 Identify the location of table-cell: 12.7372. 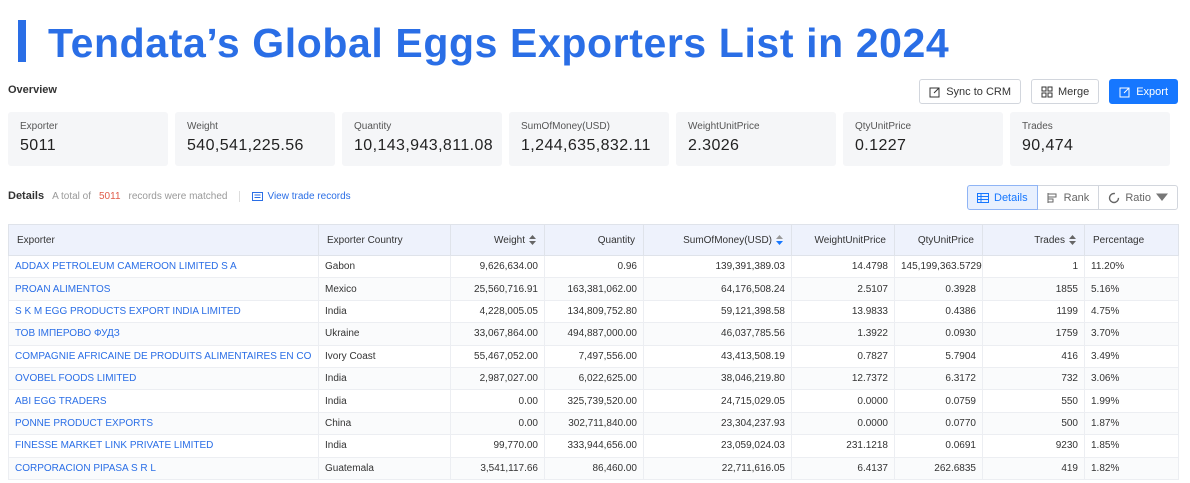
(843, 379).